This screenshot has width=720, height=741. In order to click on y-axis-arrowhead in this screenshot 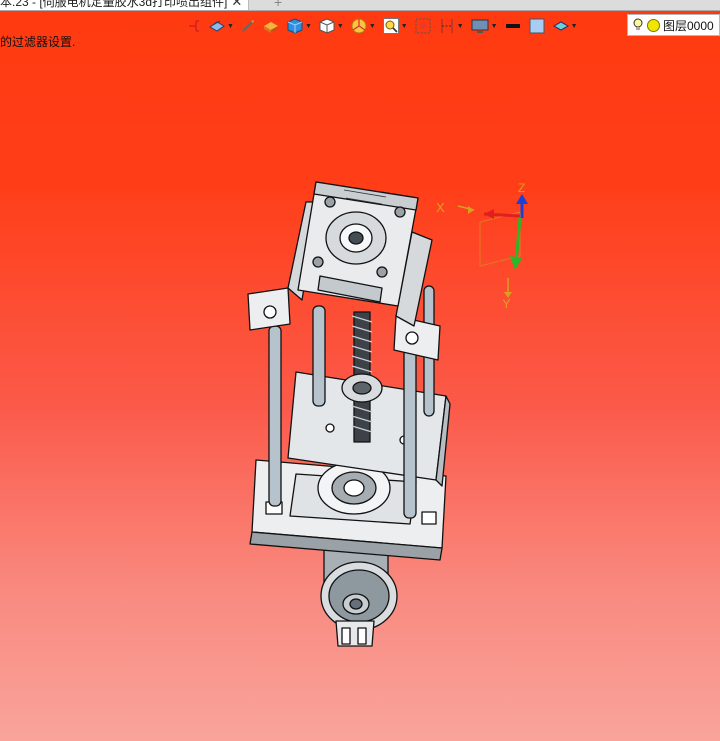, I will do `click(516, 263)`.